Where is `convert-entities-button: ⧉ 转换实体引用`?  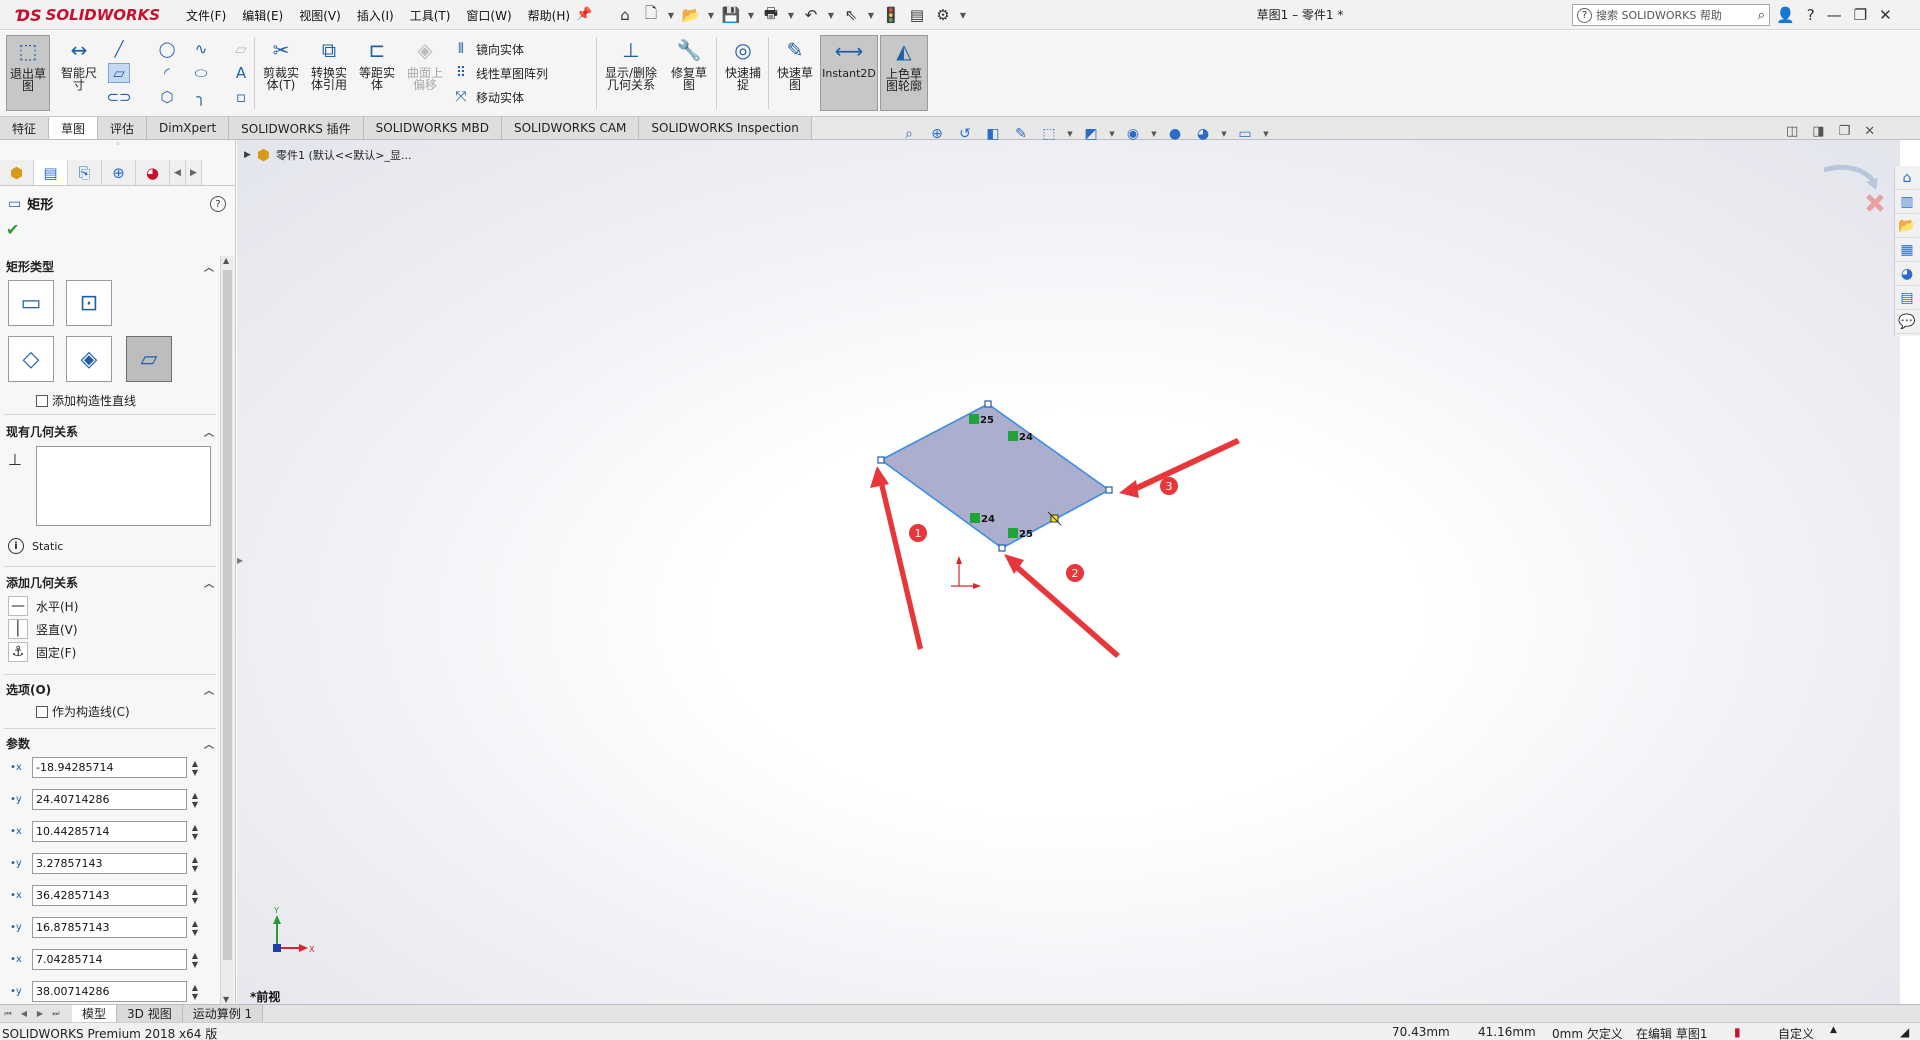
convert-entities-button: ⧉ 转换实体引用 is located at coordinates (329, 73).